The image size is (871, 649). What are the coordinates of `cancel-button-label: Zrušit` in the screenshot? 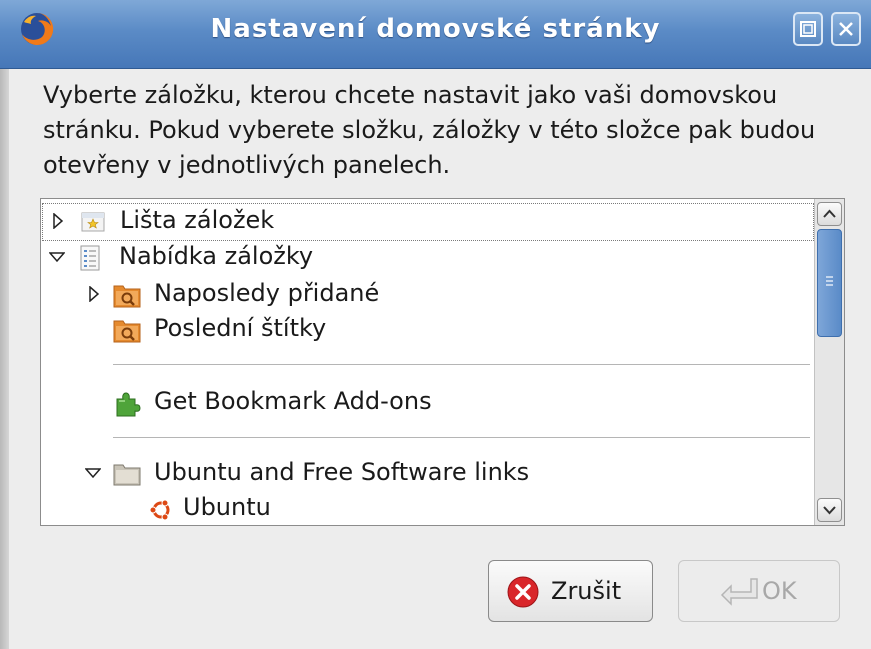 It's located at (586, 591).